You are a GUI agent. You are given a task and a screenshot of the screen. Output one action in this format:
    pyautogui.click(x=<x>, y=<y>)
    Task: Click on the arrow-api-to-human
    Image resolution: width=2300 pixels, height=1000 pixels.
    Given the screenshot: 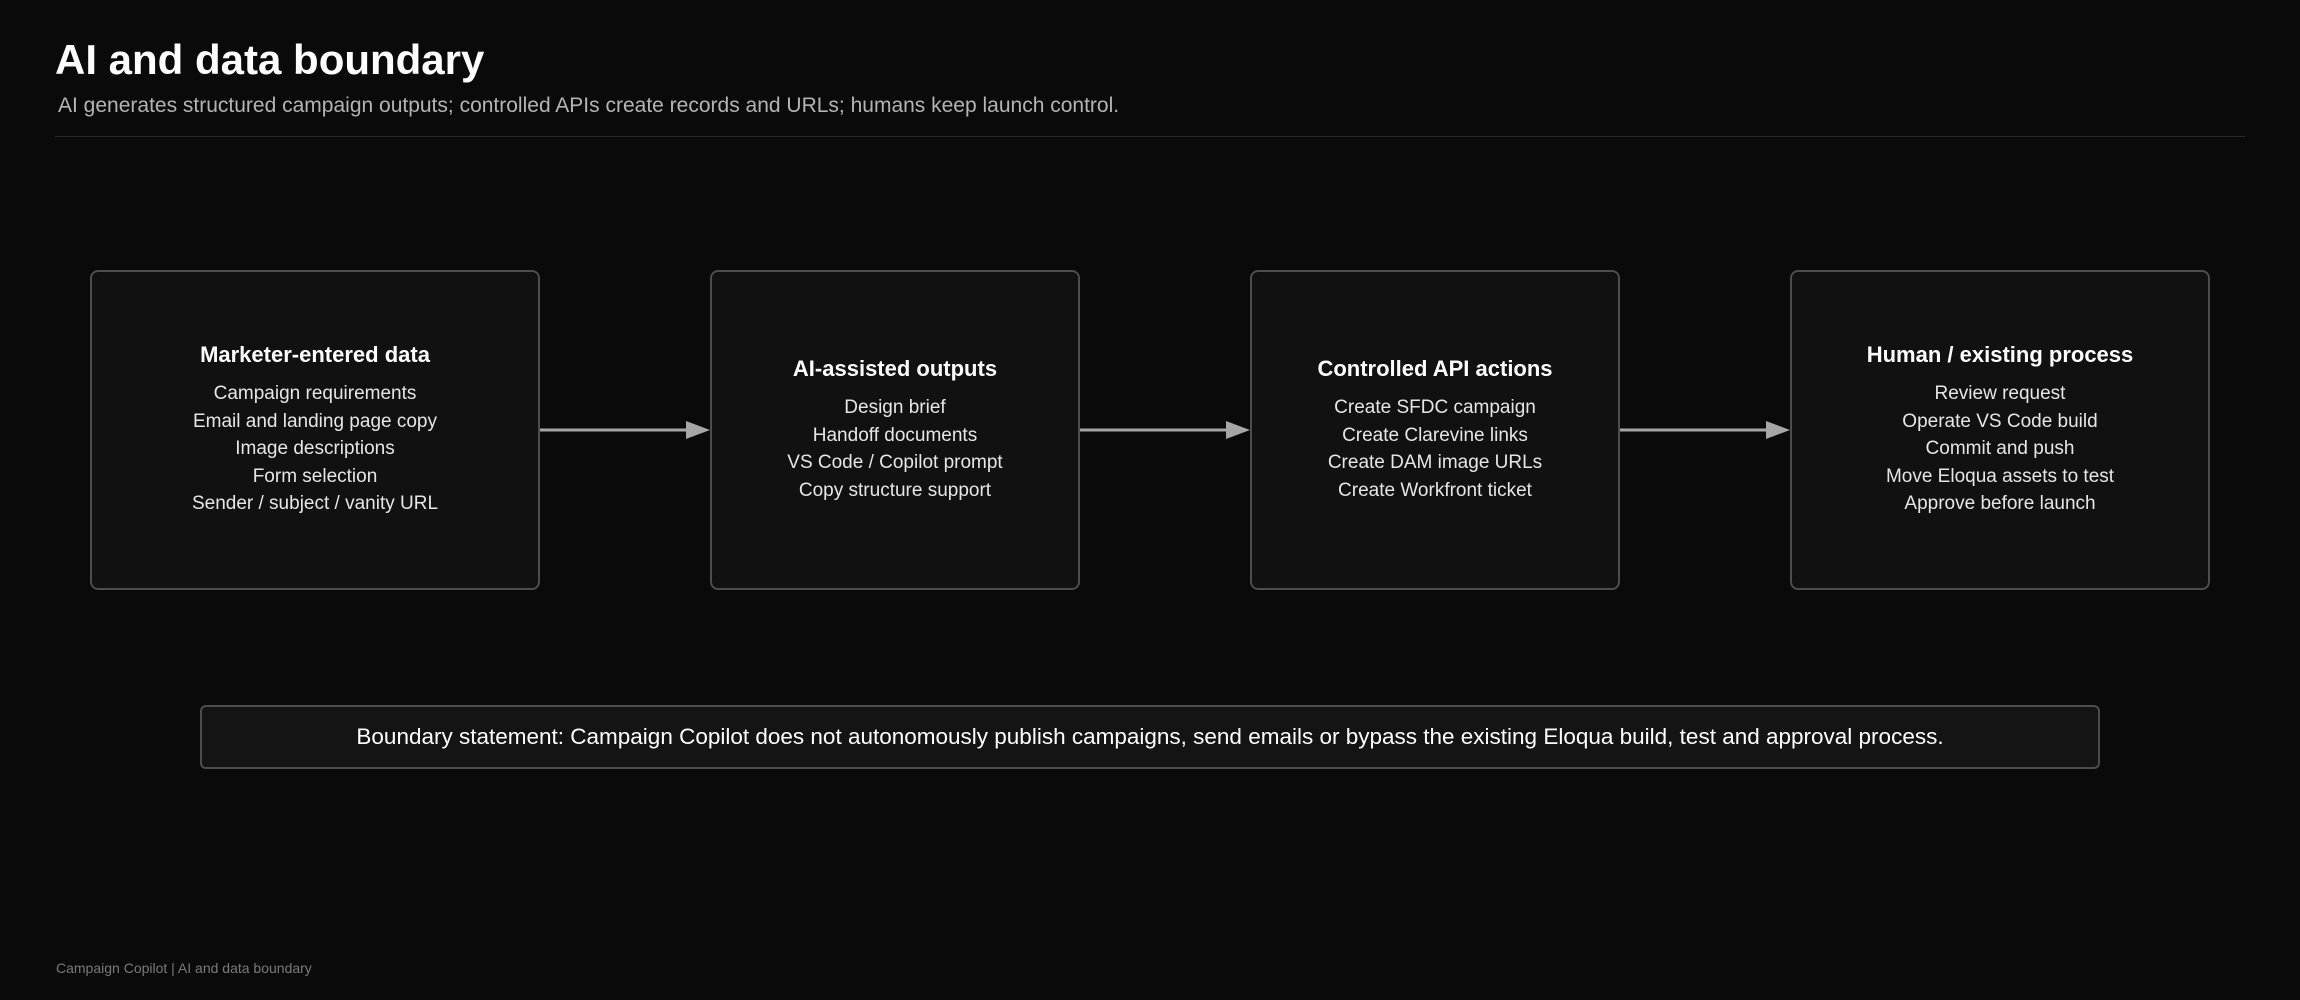 What is the action you would take?
    pyautogui.click(x=1705, y=430)
    